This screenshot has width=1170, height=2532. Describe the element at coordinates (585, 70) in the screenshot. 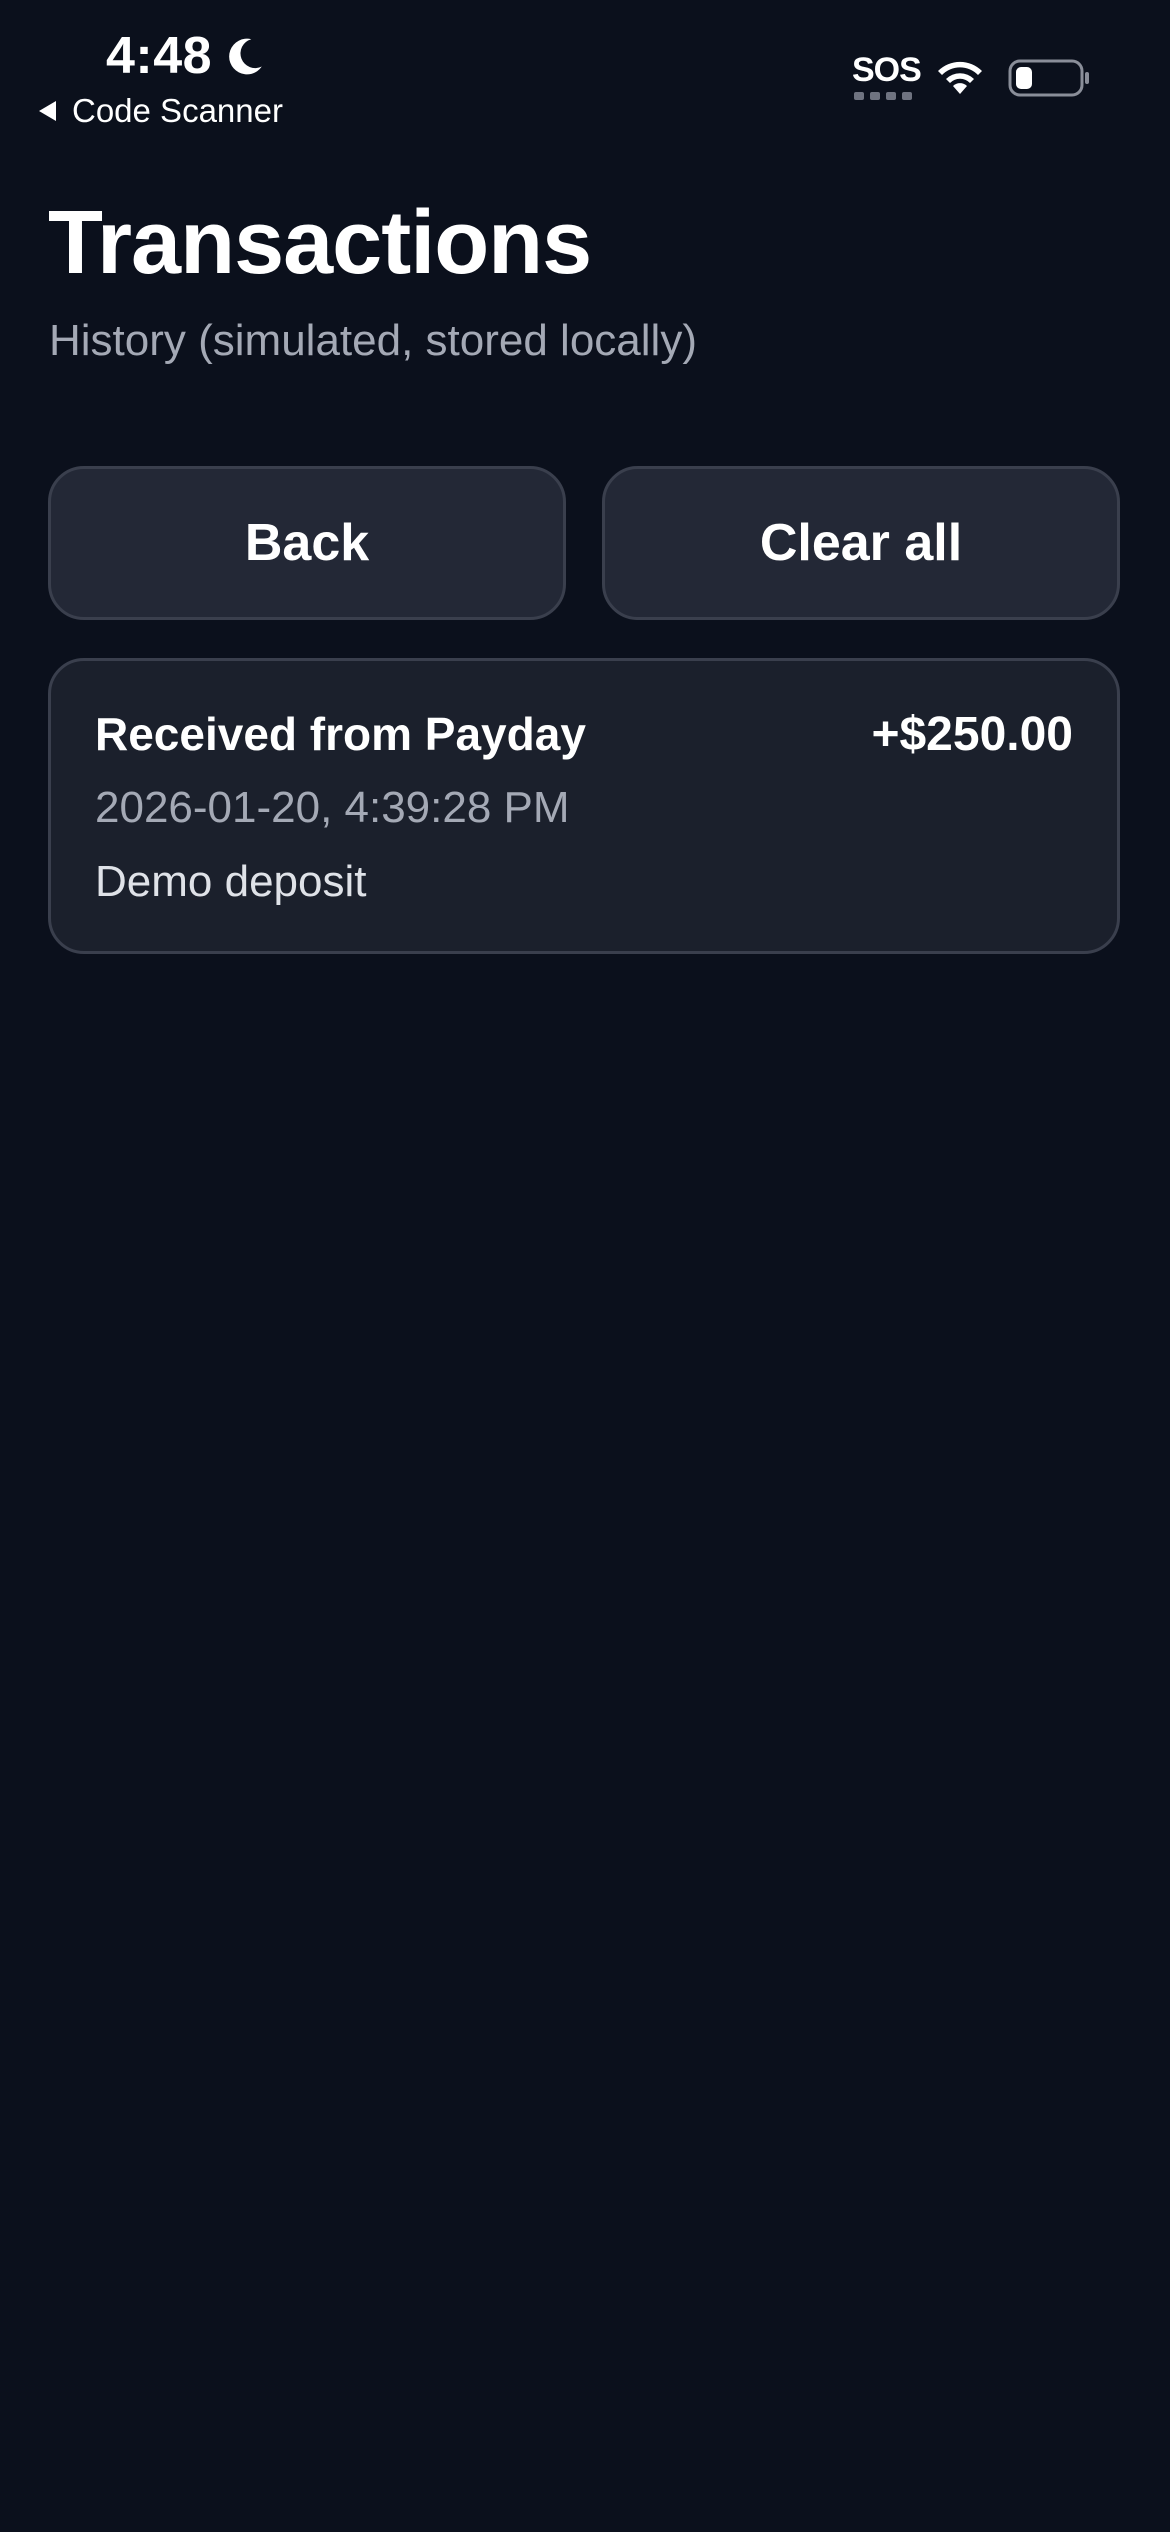

I see `status-bar: 4:48 Code Scanner SOS` at that location.